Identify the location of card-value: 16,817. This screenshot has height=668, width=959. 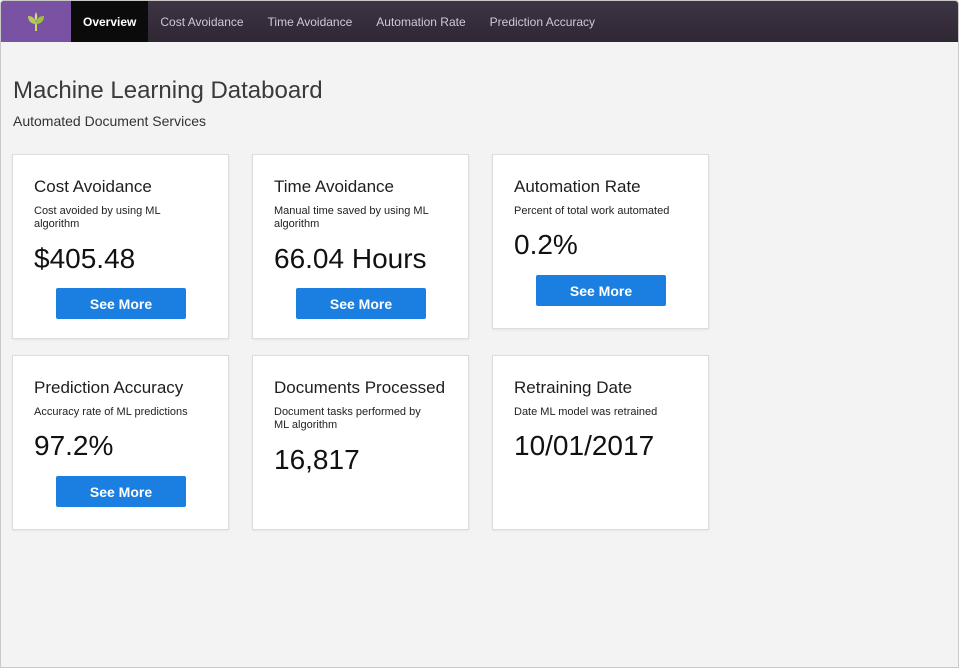
(317, 459).